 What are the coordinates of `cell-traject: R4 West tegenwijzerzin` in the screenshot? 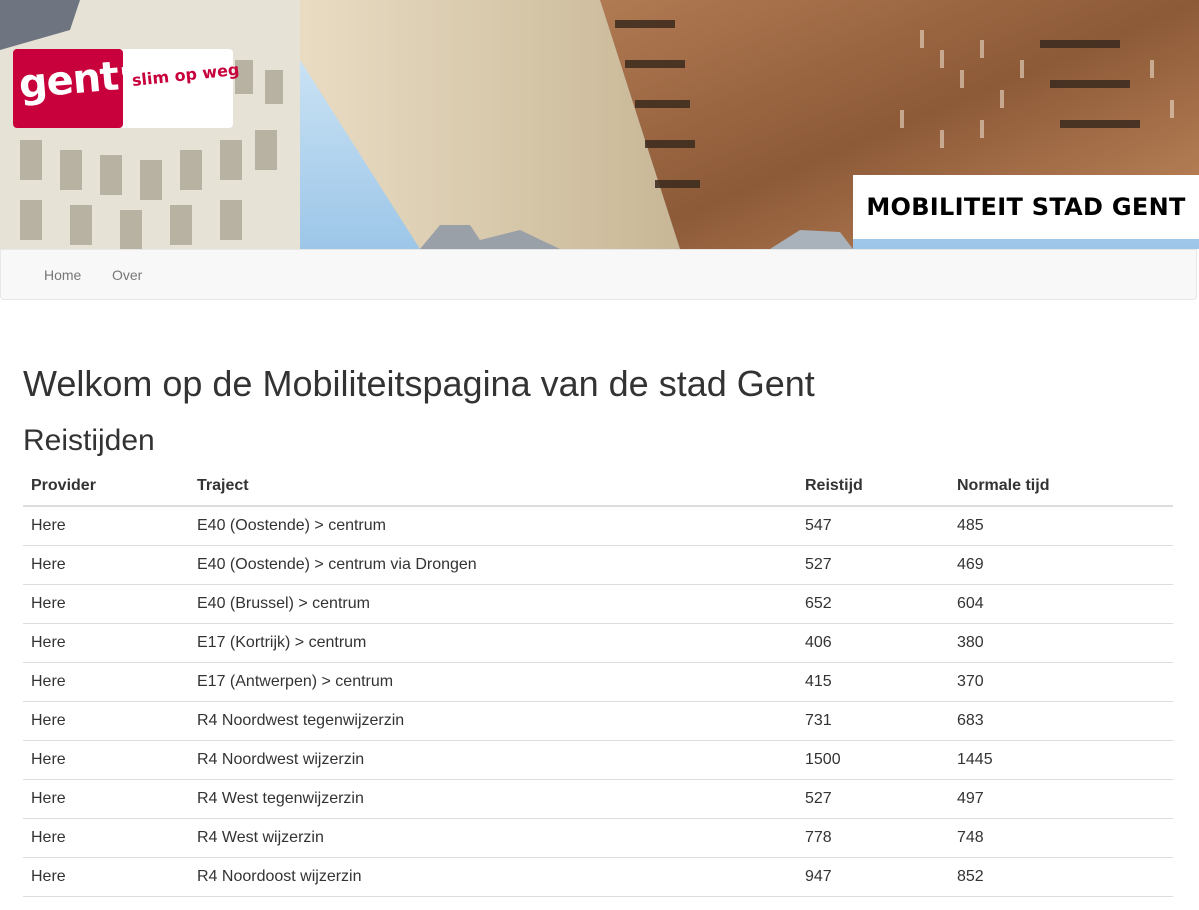 It's located at (493, 799).